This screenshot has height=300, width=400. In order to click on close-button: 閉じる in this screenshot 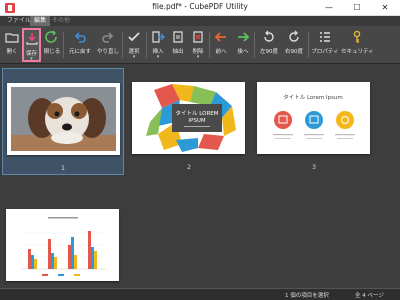, I will do `click(52, 45)`.